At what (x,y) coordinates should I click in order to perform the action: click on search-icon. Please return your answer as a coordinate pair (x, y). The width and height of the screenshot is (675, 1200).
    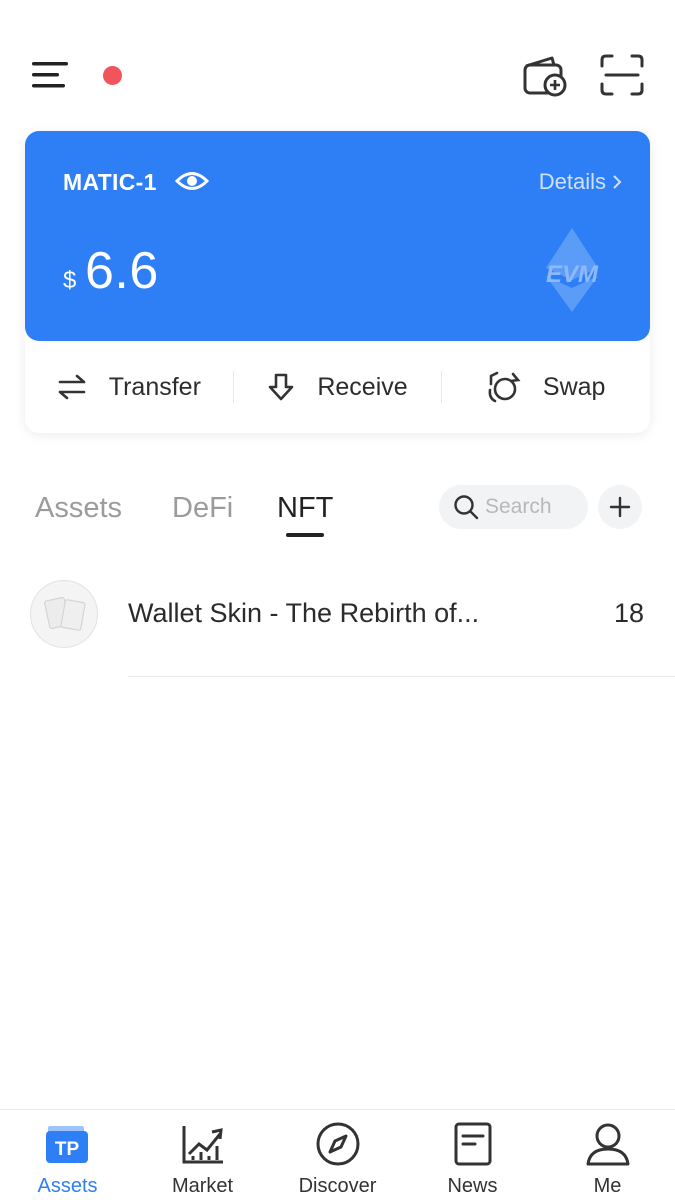
    Looking at the image, I should click on (466, 507).